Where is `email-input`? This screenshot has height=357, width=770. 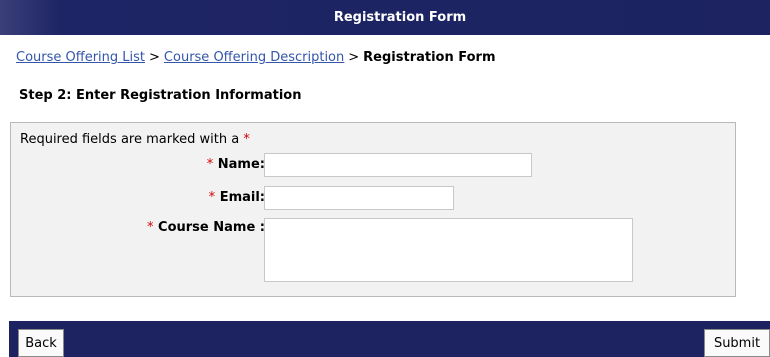
email-input is located at coordinates (359, 198).